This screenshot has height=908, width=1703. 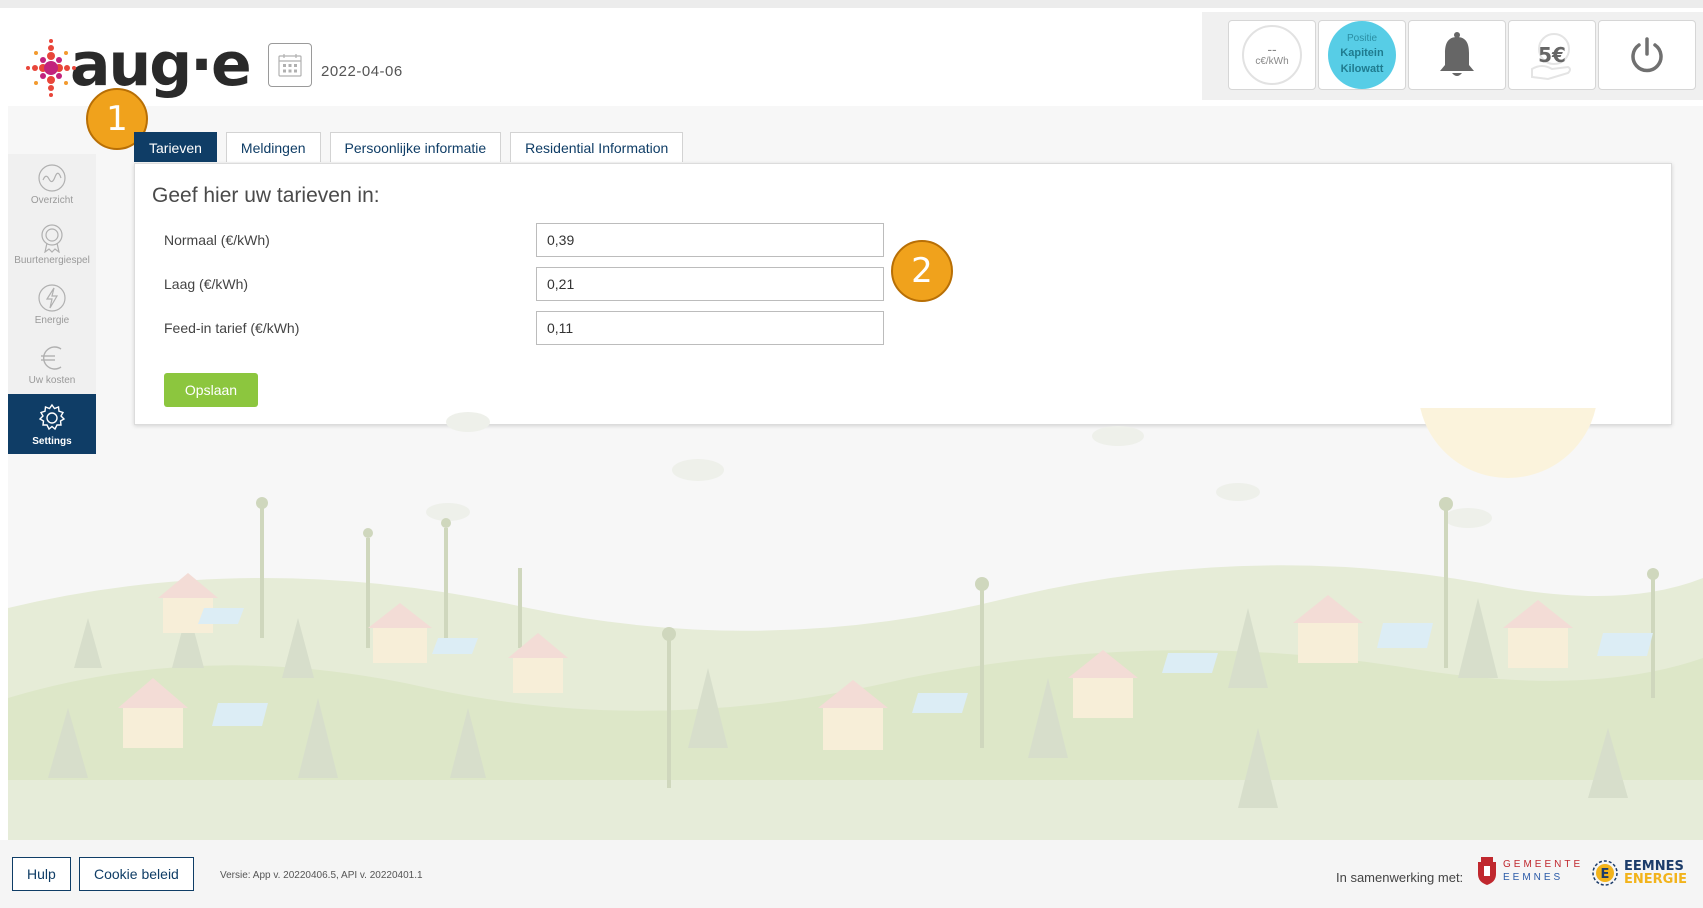 I want to click on price-widget: -- c€/kWh, so click(x=1272, y=55).